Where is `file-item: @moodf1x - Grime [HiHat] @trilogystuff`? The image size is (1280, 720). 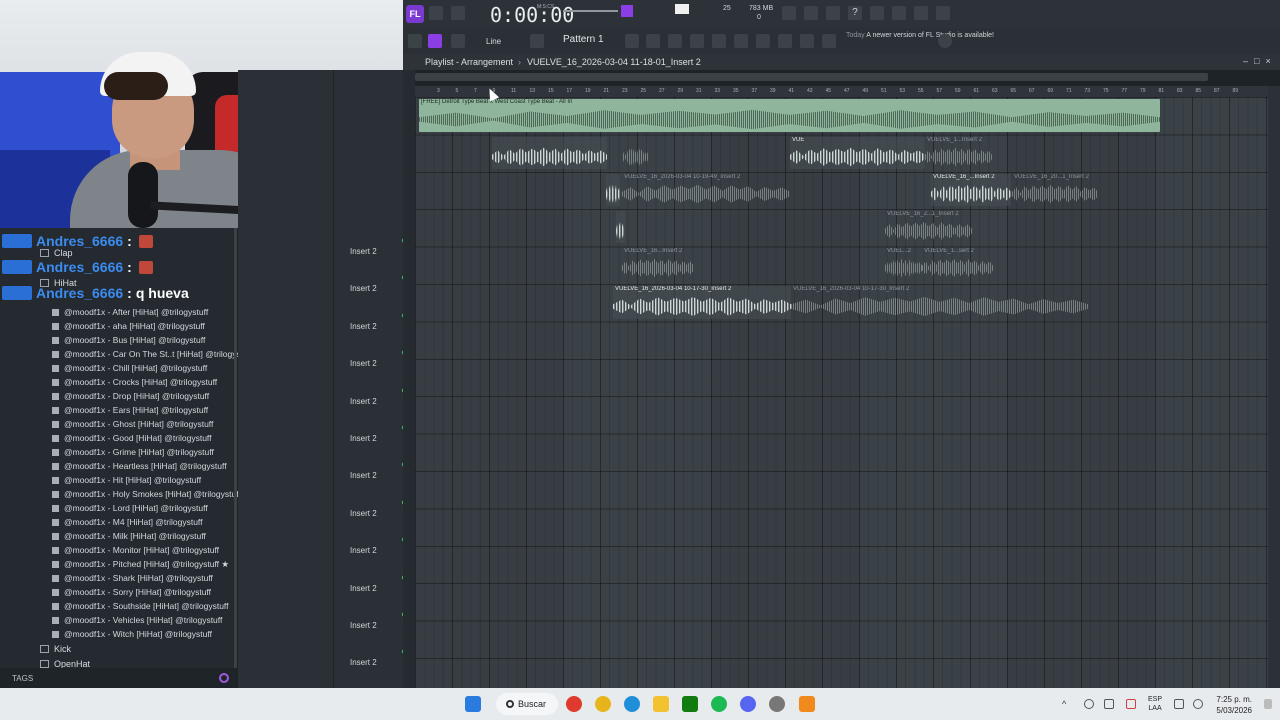 file-item: @moodf1x - Grime [HiHat] @trilogystuff is located at coordinates (133, 452).